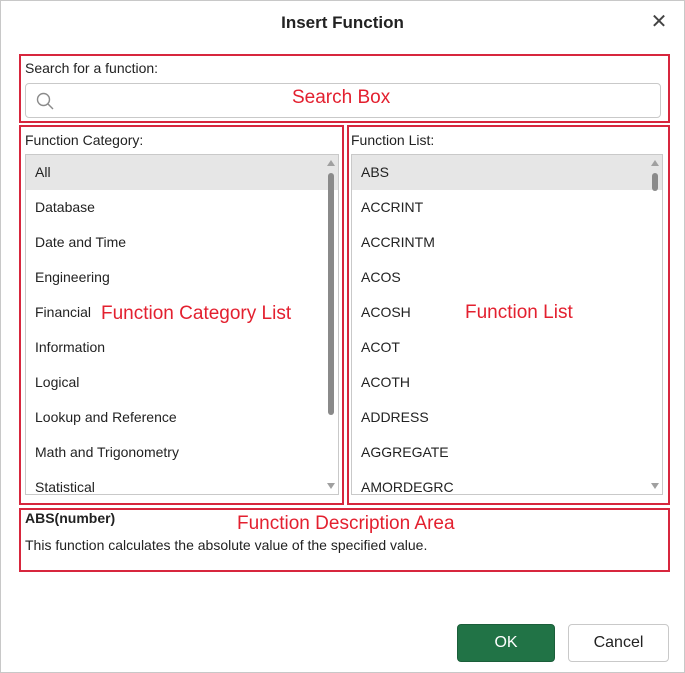 This screenshot has height=673, width=685. What do you see at coordinates (507, 382) in the screenshot?
I see `function-list-item: ACOTH` at bounding box center [507, 382].